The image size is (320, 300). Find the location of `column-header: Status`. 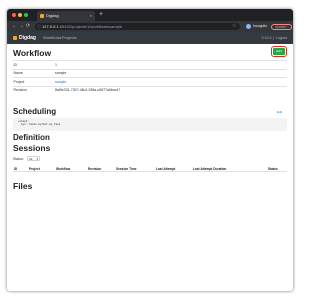

column-header: Status is located at coordinates (273, 169).